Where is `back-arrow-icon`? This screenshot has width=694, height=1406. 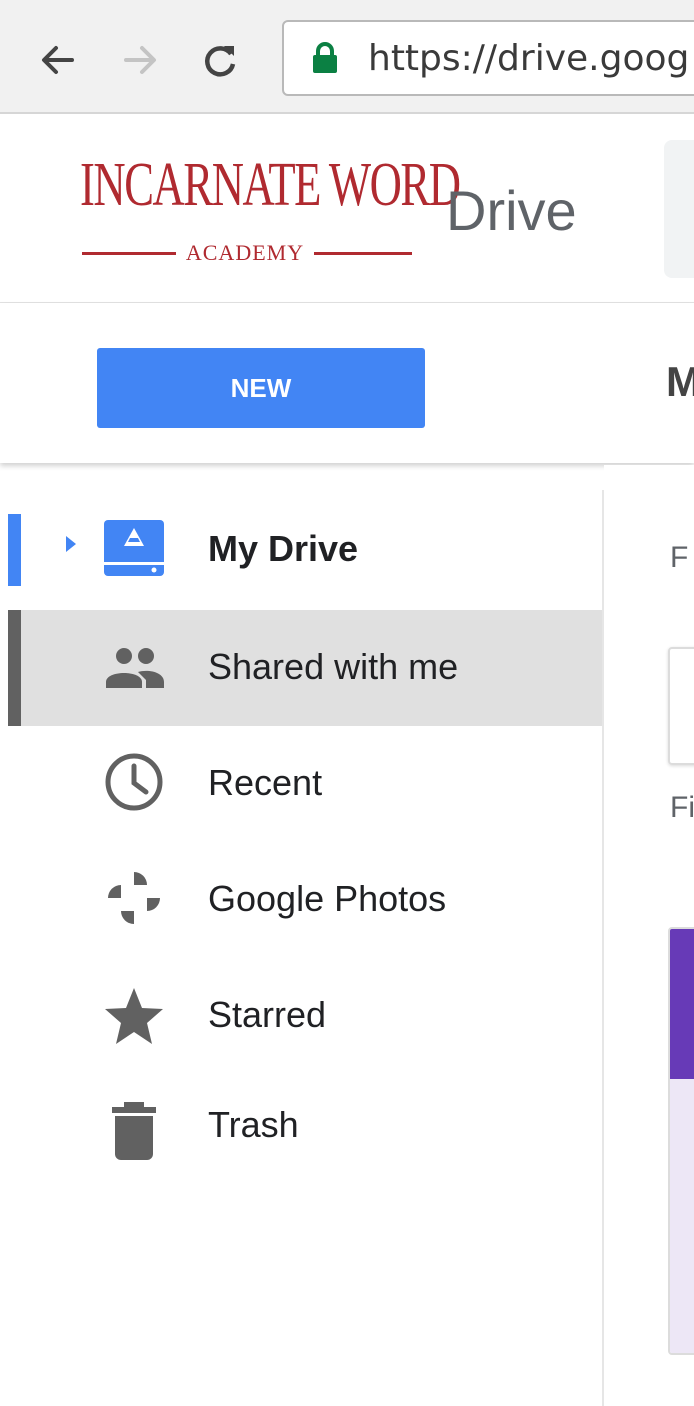
back-arrow-icon is located at coordinates (58, 60).